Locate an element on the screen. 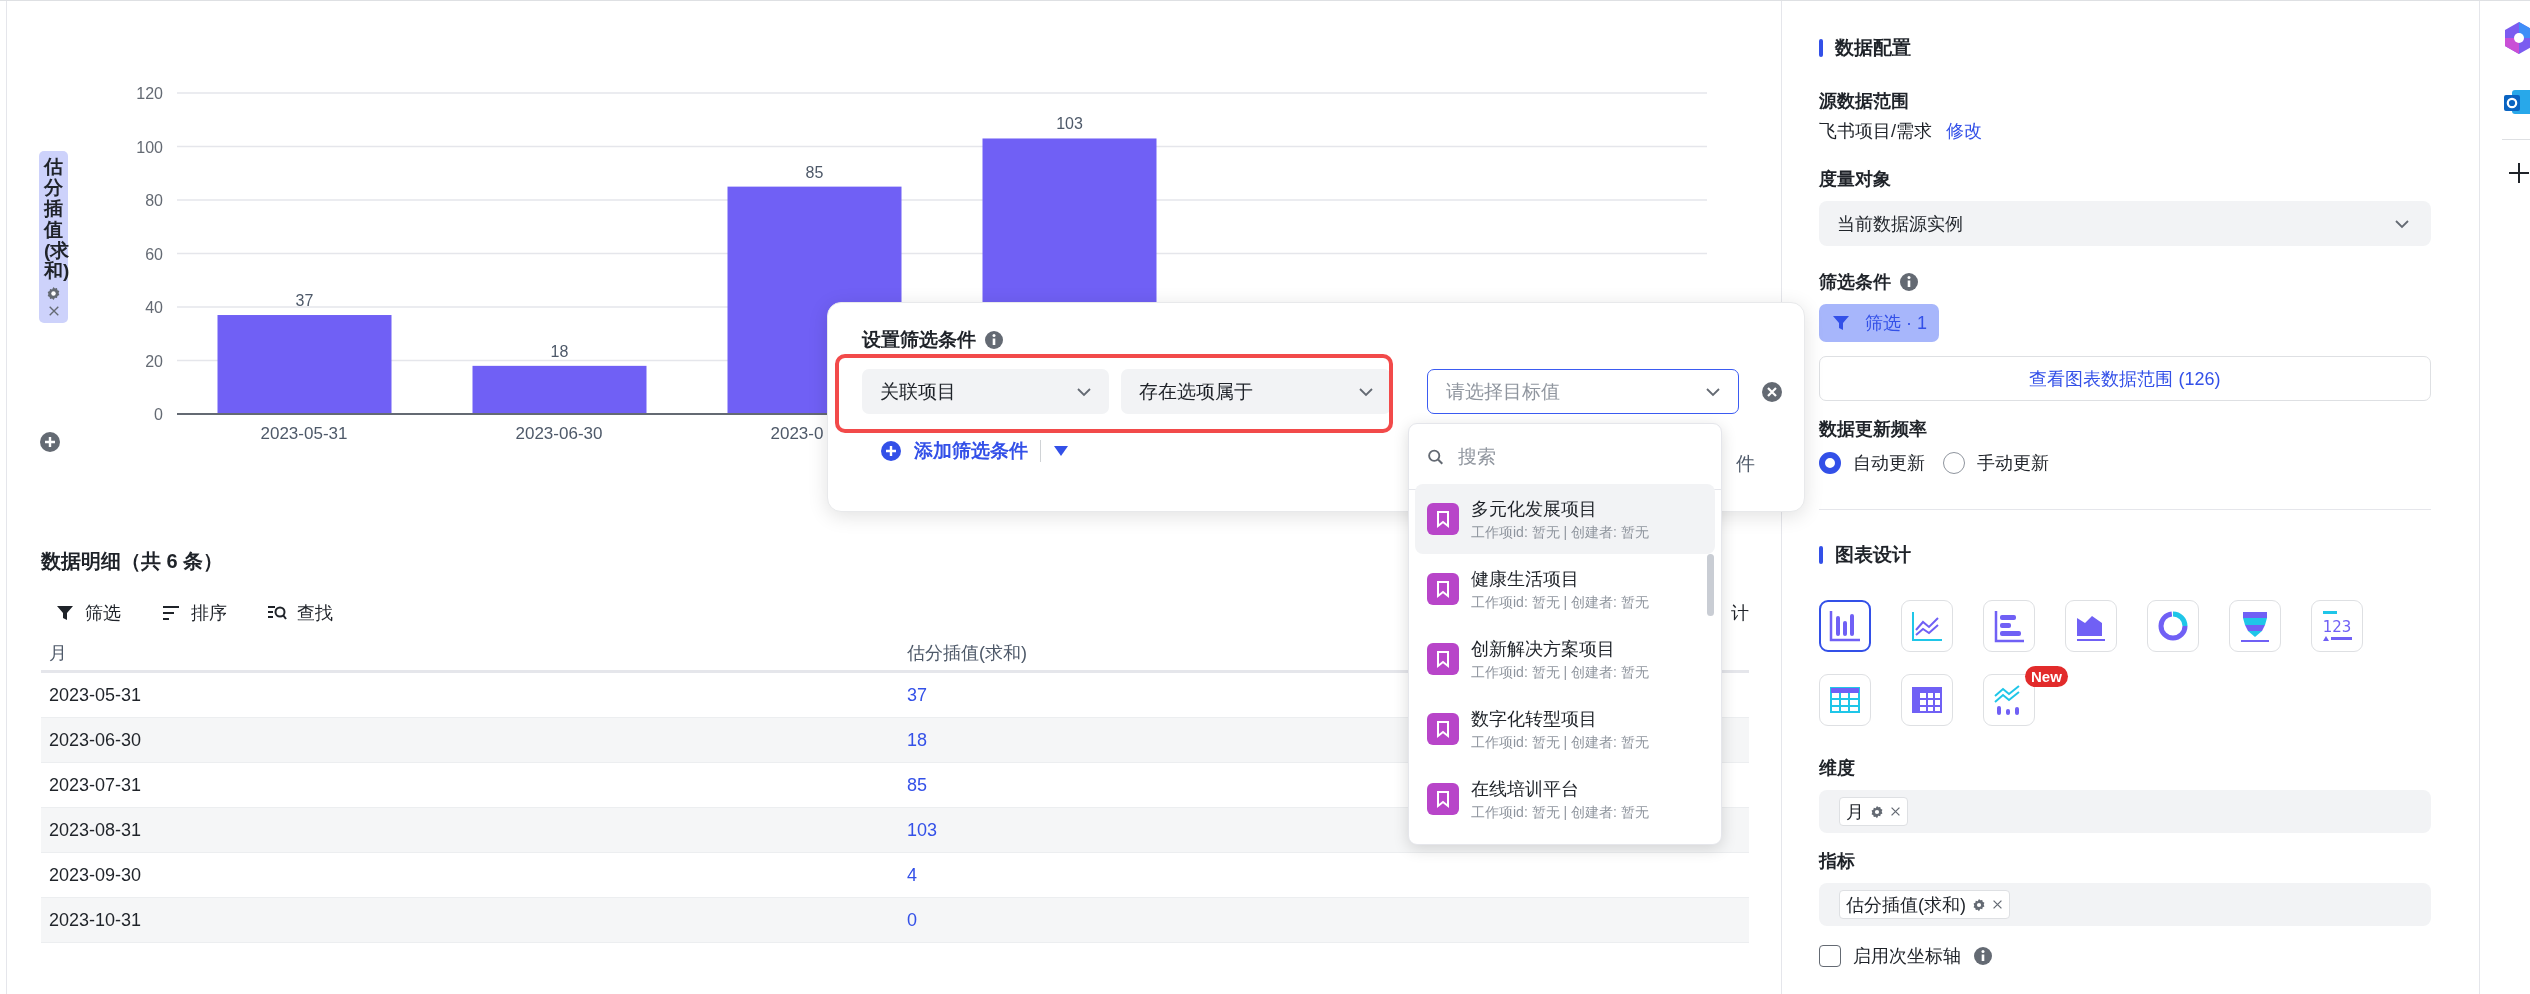  bar-chart-icon is located at coordinates (1845, 626).